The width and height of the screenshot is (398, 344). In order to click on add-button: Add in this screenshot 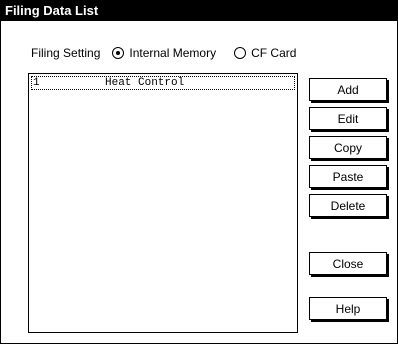, I will do `click(348, 89)`.